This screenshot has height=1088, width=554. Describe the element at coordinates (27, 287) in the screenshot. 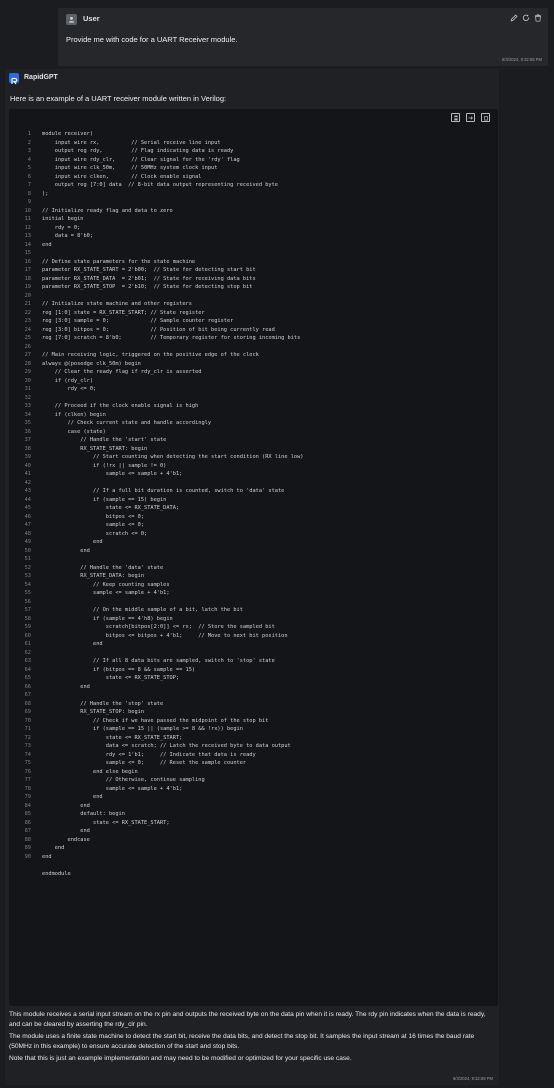

I see `line-number: 19` at that location.